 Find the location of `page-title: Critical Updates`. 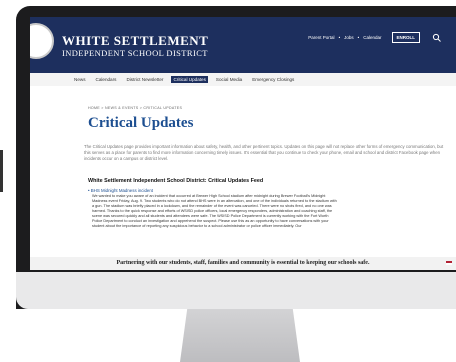

page-title: Critical Updates is located at coordinates (141, 123).